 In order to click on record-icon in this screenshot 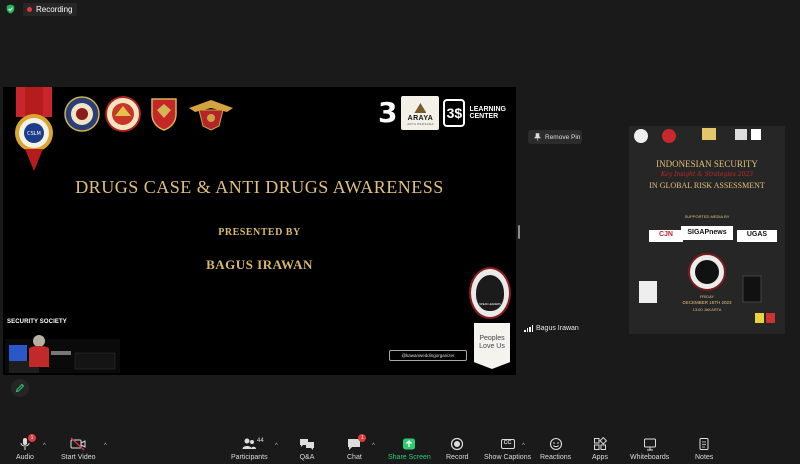, I will do `click(457, 444)`.